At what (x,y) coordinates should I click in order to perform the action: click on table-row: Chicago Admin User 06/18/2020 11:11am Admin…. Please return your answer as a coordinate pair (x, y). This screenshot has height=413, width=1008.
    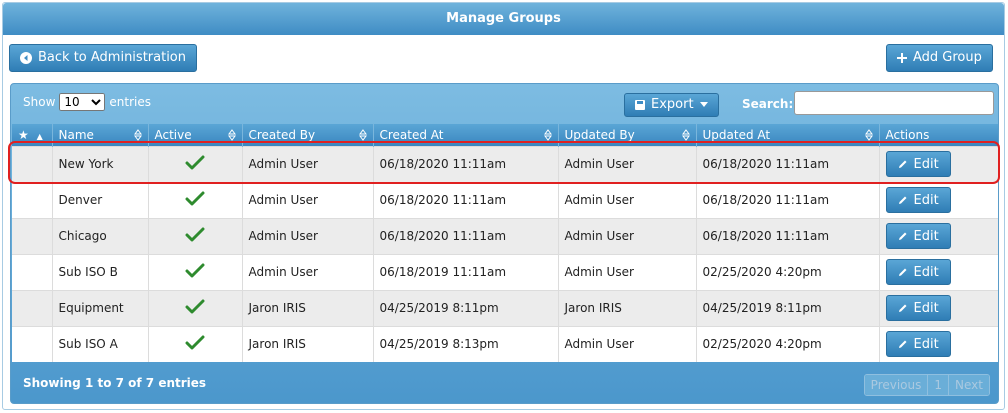
    Looking at the image, I should click on (505, 235).